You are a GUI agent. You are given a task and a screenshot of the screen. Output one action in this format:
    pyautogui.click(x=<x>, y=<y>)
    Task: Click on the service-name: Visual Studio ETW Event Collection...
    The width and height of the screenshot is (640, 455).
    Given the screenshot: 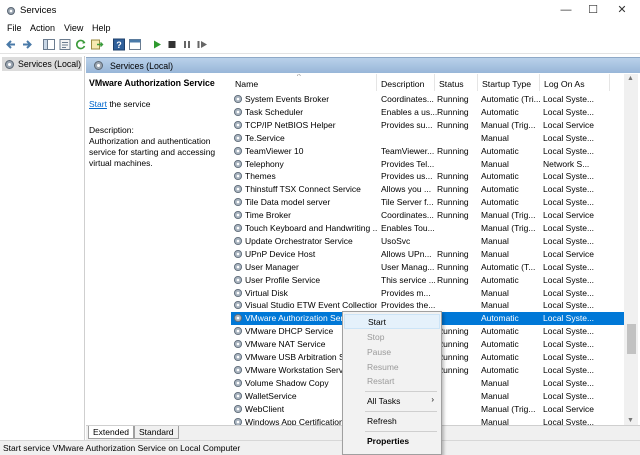 What is the action you would take?
    pyautogui.click(x=311, y=305)
    